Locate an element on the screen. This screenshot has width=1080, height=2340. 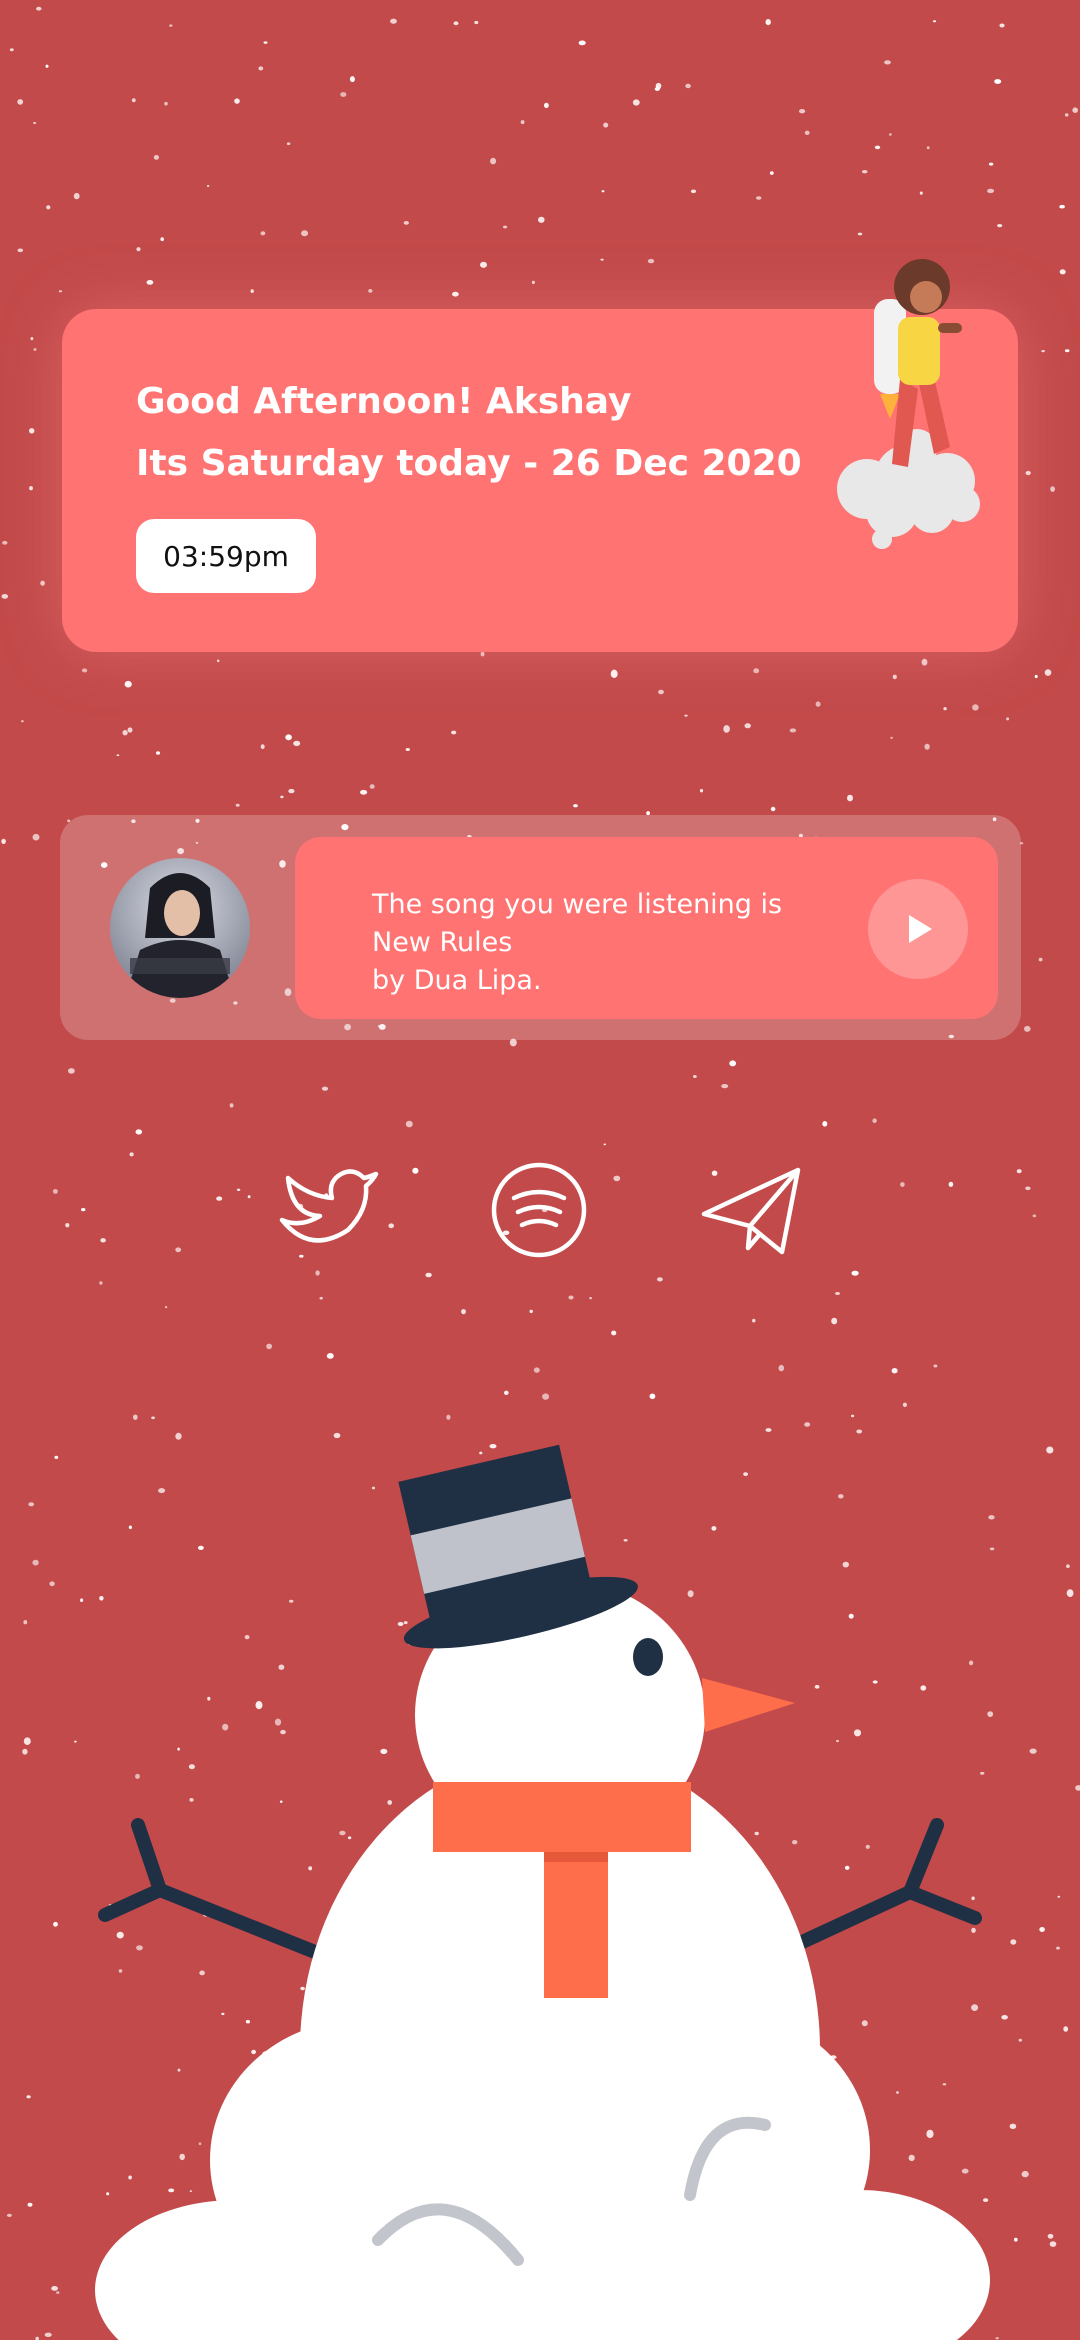
album-art-avatar is located at coordinates (180, 928).